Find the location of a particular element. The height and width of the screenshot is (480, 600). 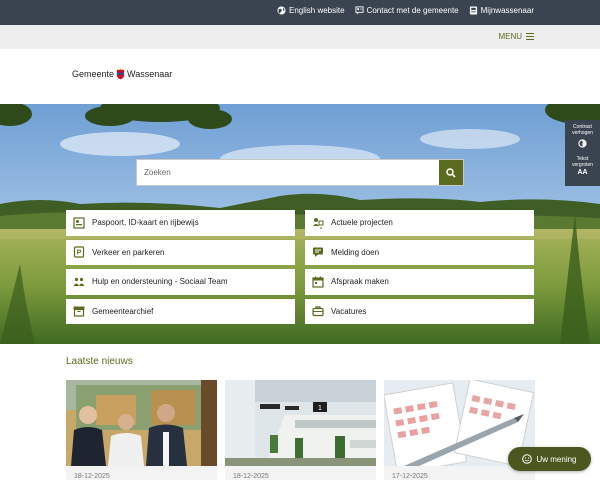

logo-text-wassenaar: Wassenaar is located at coordinates (150, 74).